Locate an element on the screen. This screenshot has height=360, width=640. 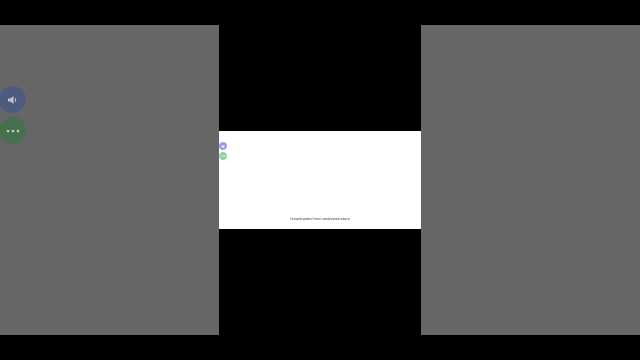
more-button is located at coordinates (223, 156).